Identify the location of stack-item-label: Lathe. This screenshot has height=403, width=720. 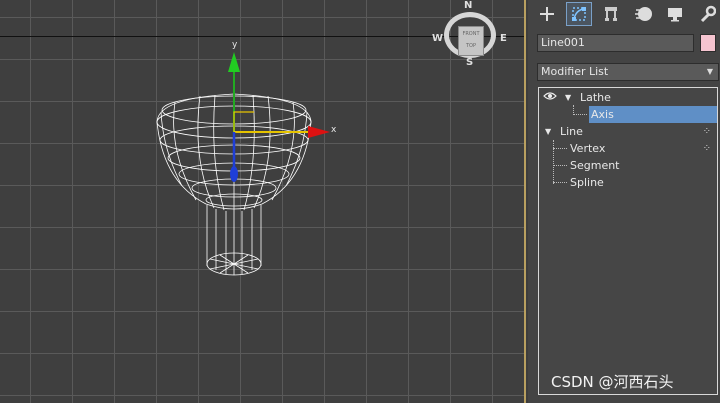
(595, 97).